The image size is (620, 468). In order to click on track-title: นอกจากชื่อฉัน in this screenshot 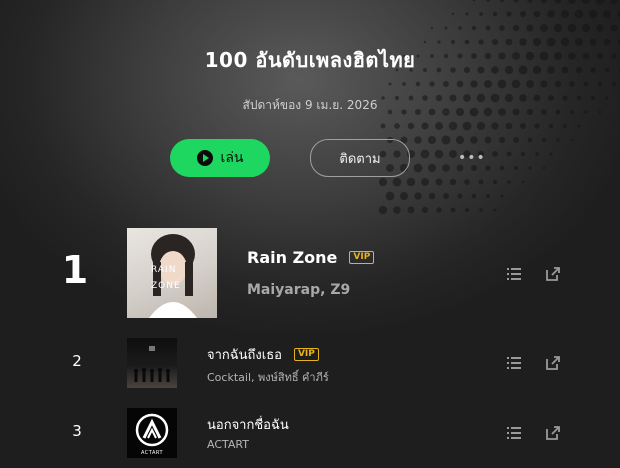, I will do `click(248, 424)`.